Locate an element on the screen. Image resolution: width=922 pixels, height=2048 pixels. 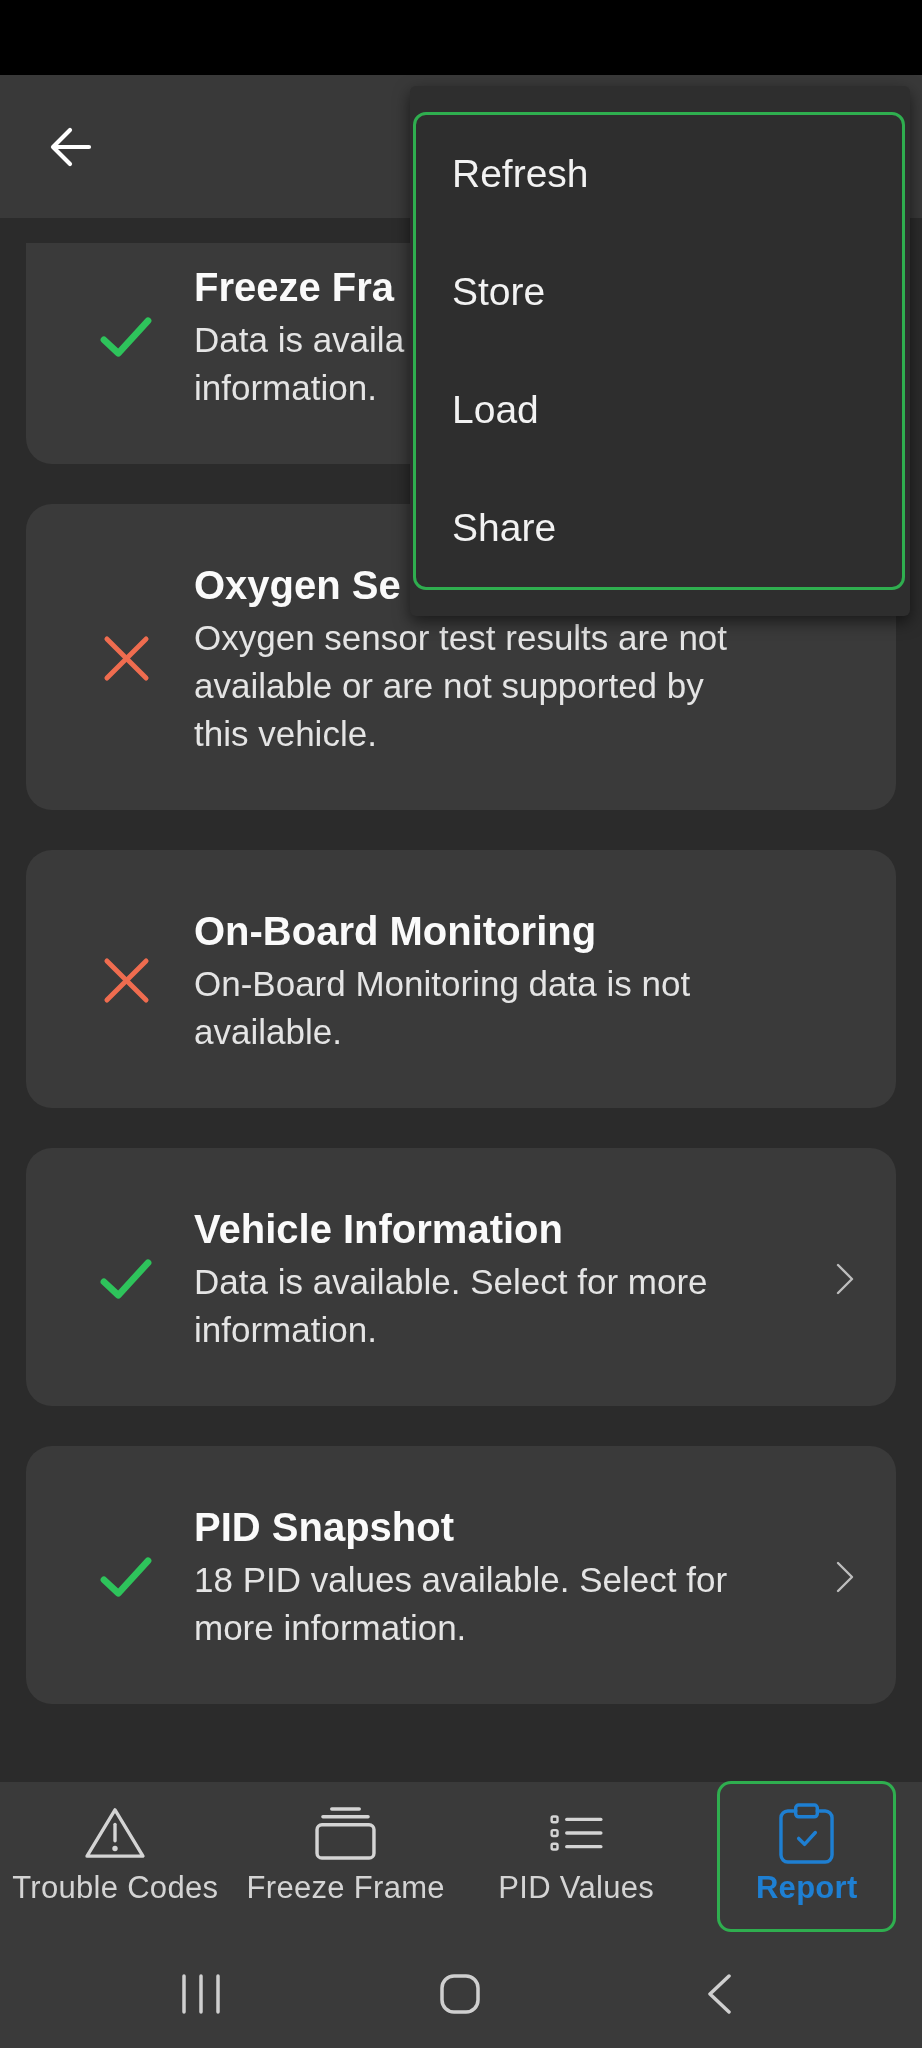
back-icon is located at coordinates (718, 1994).